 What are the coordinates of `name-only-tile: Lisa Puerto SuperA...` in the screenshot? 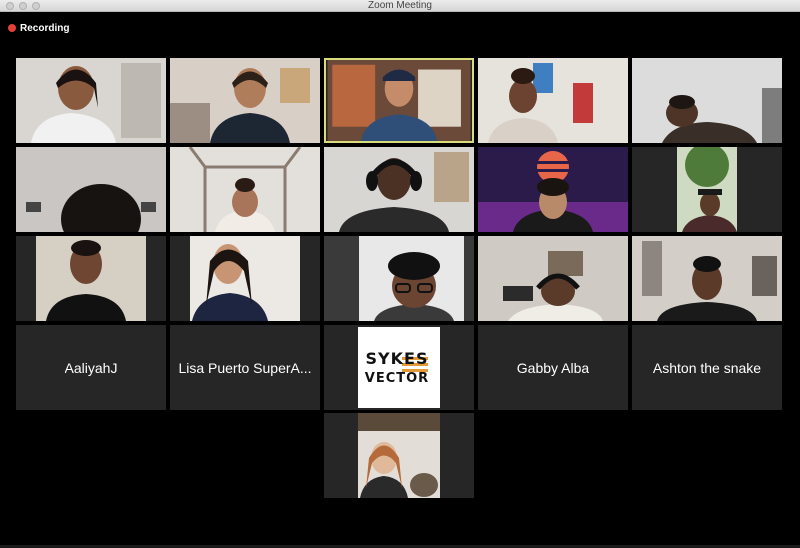 It's located at (245, 367).